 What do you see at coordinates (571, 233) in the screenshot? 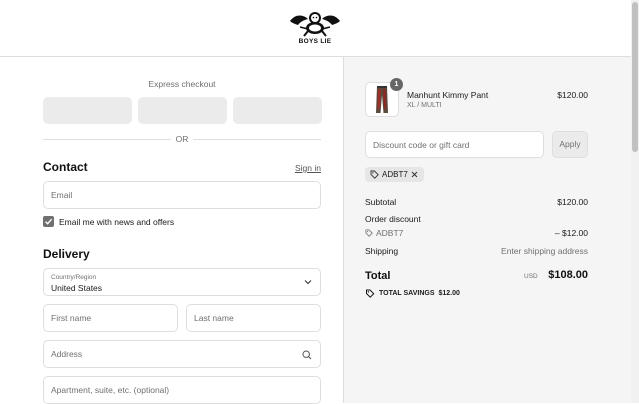
I see `order-discount-value: – $12.00` at bounding box center [571, 233].